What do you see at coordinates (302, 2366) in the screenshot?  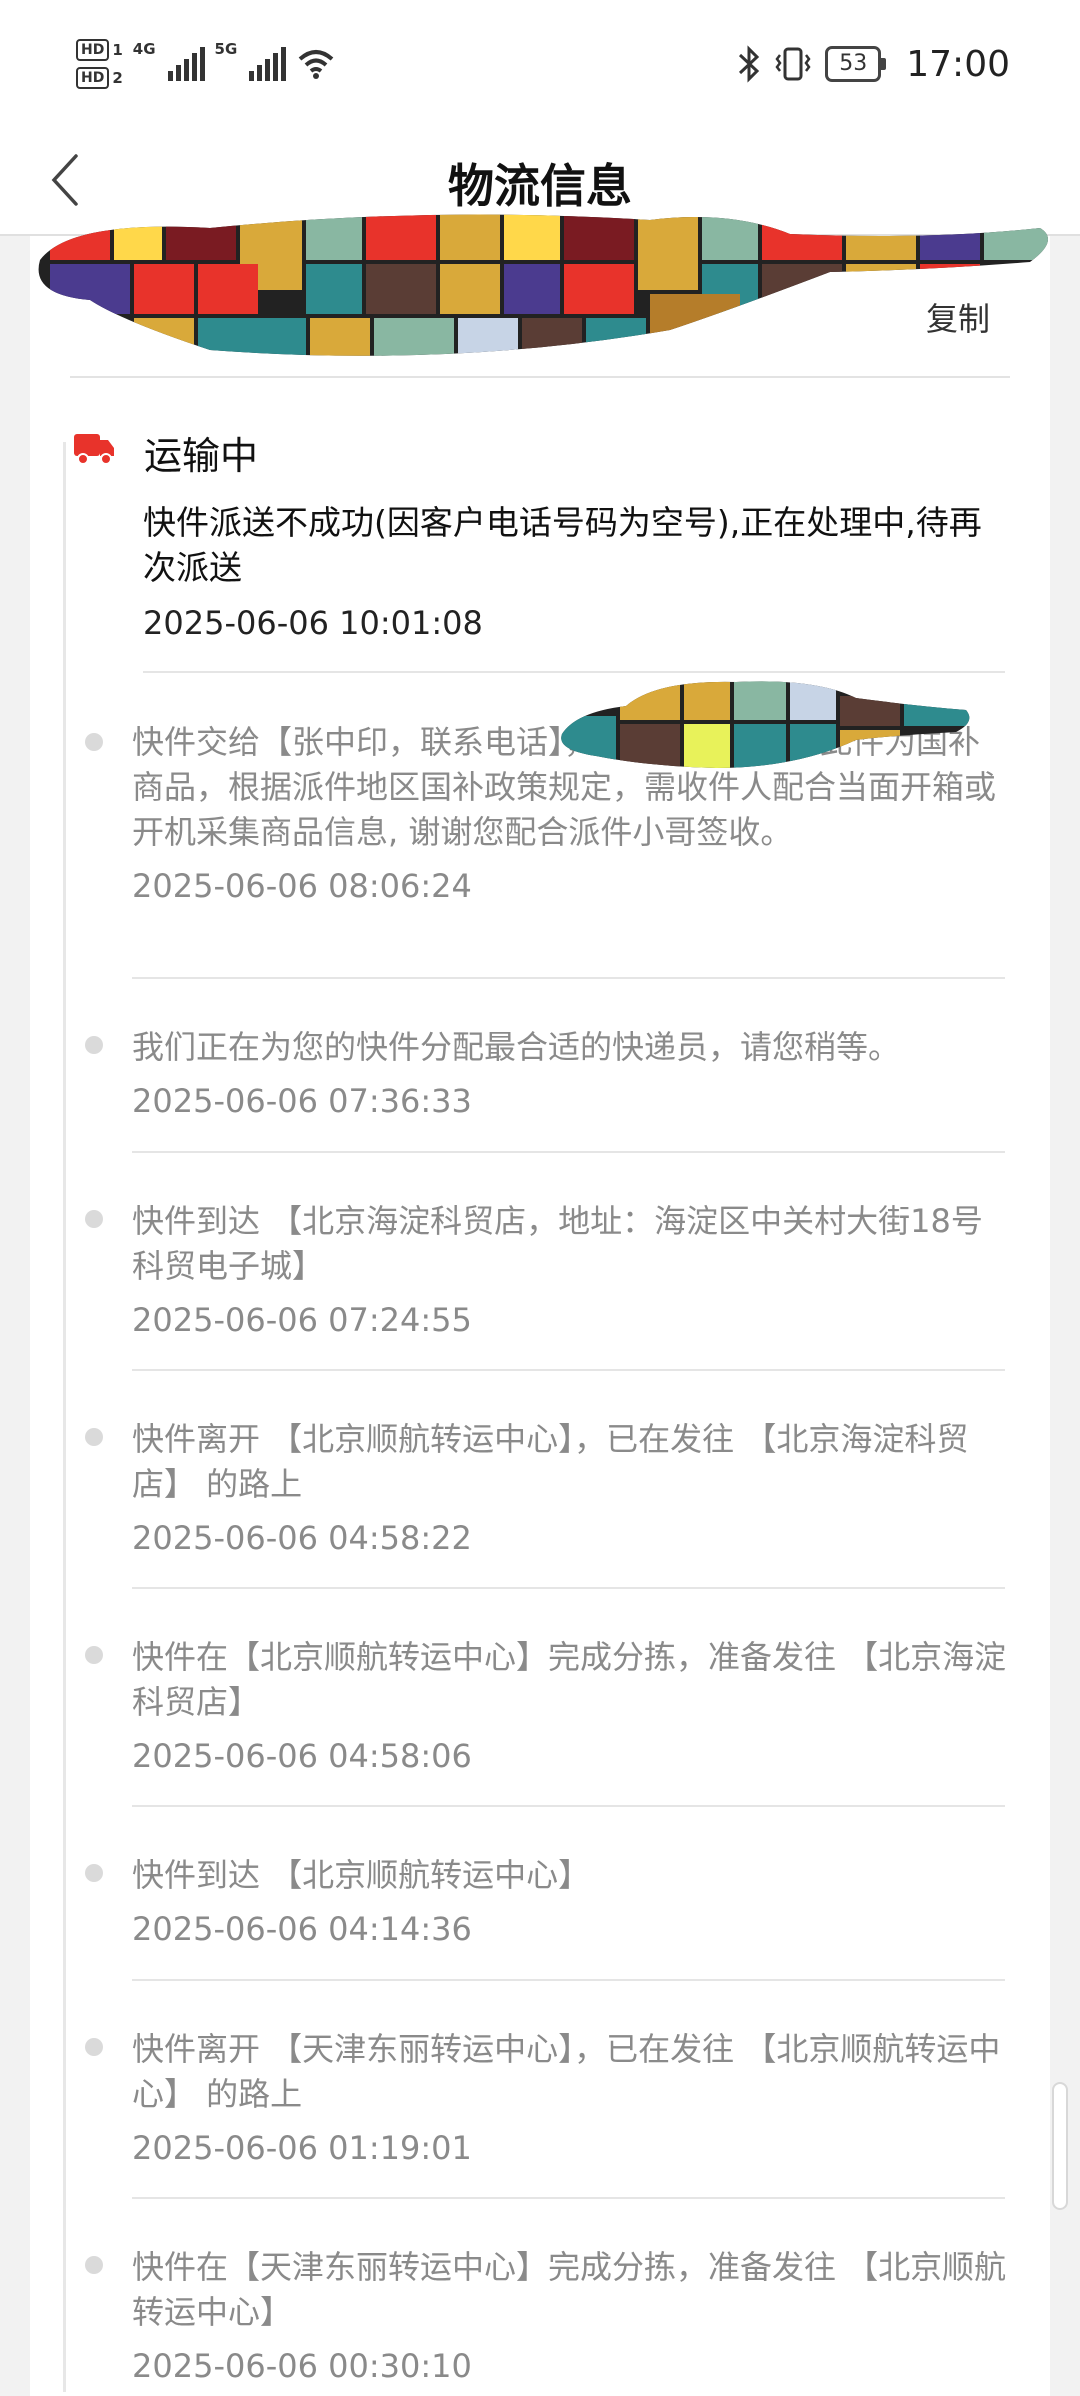 I see `event-time: 2025-06-06 00:30:10` at bounding box center [302, 2366].